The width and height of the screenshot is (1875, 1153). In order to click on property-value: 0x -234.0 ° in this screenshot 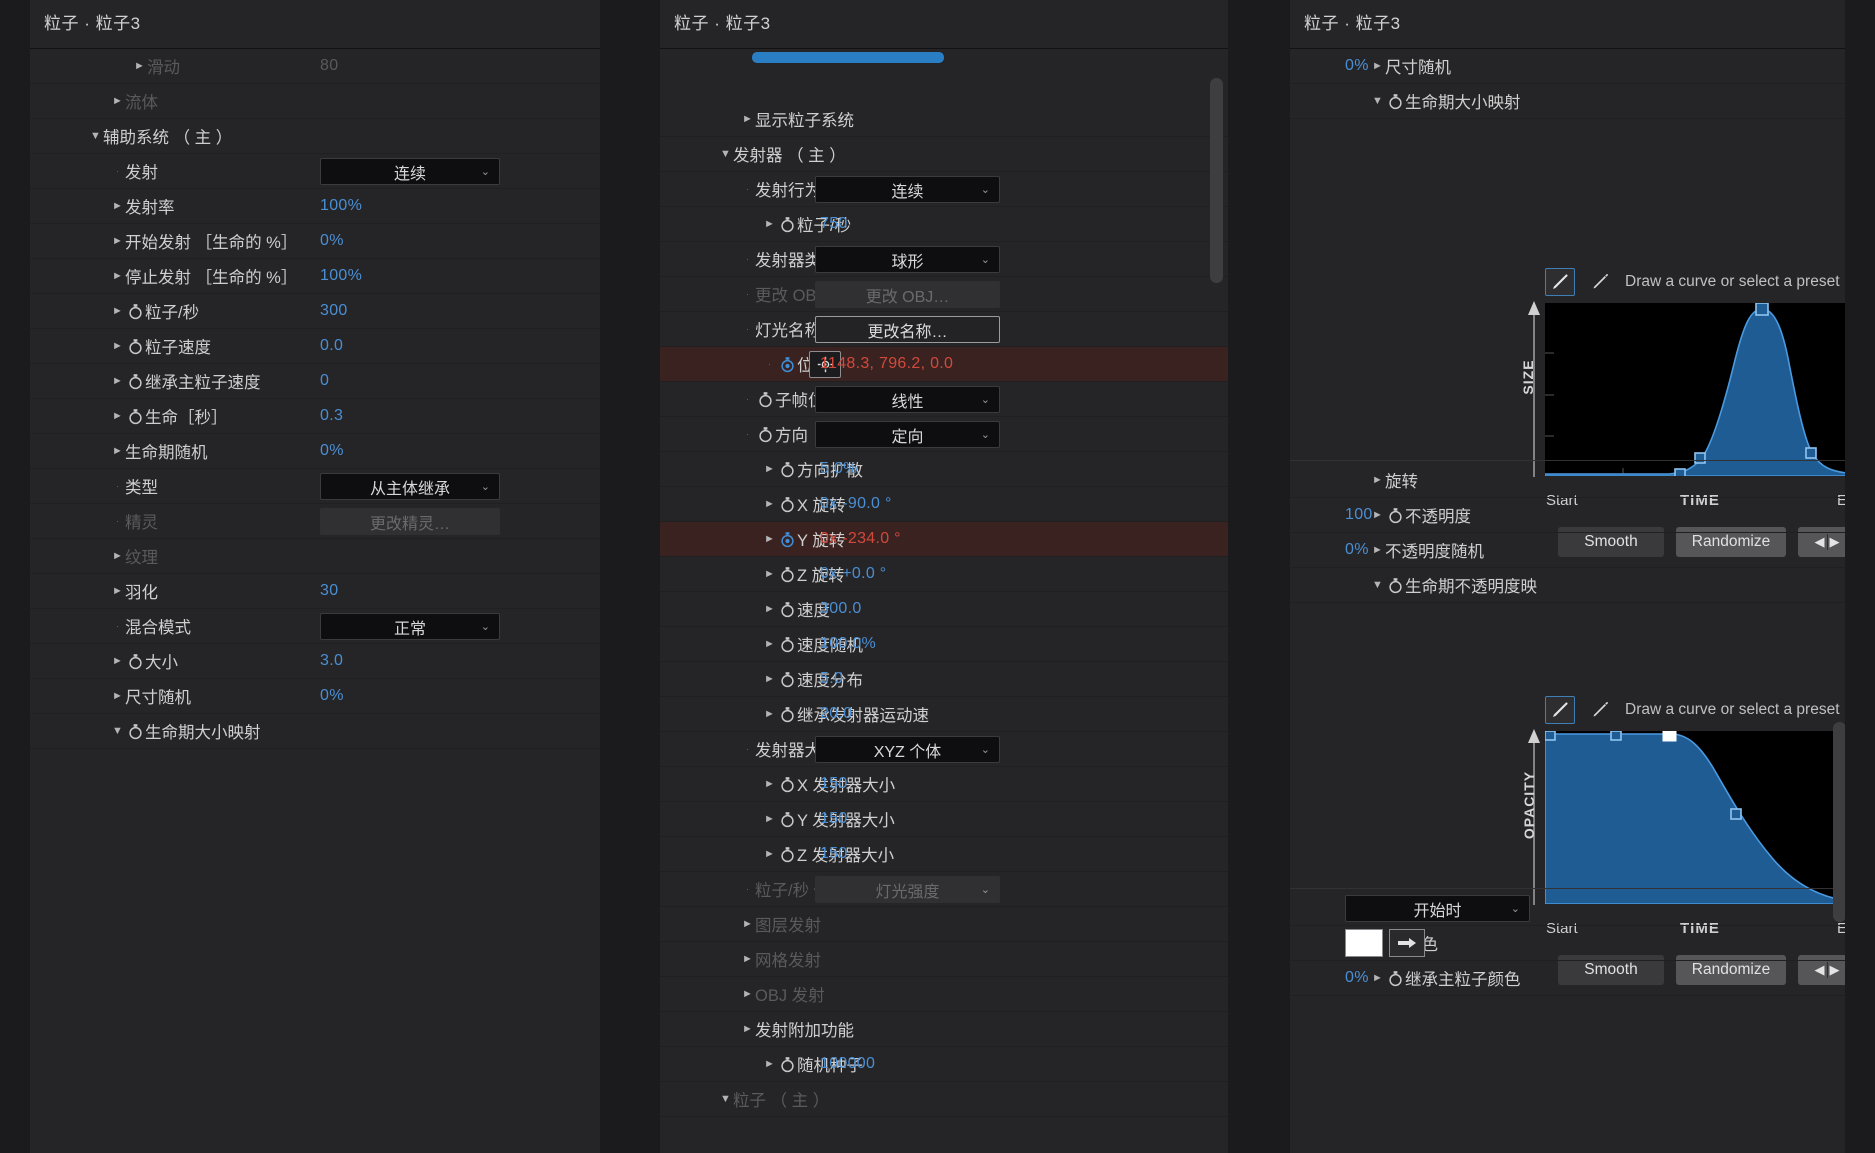, I will do `click(860, 539)`.